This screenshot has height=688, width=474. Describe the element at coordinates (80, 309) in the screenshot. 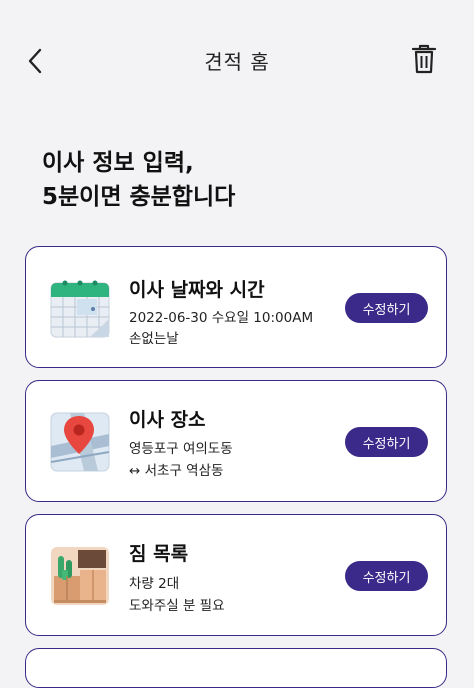

I see `calendar-icon` at that location.